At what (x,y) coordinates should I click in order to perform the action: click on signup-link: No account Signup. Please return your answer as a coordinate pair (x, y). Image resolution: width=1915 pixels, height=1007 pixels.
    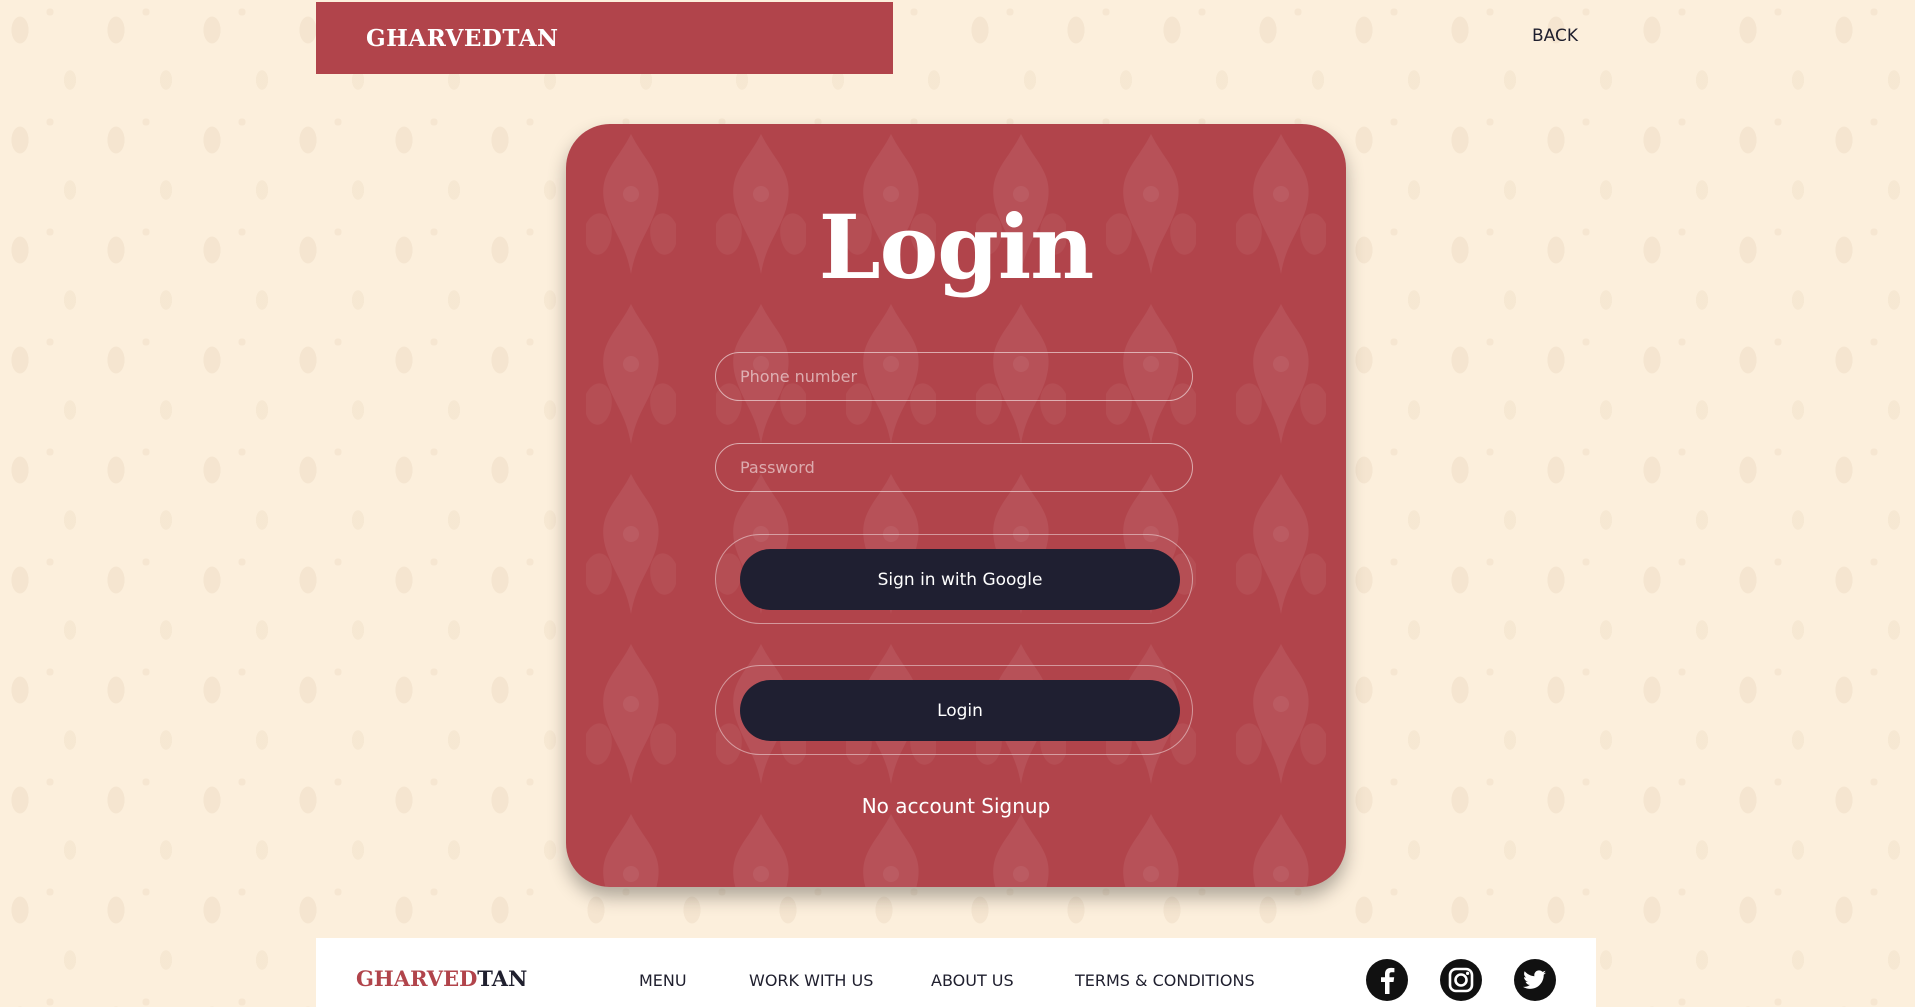
    Looking at the image, I should click on (956, 806).